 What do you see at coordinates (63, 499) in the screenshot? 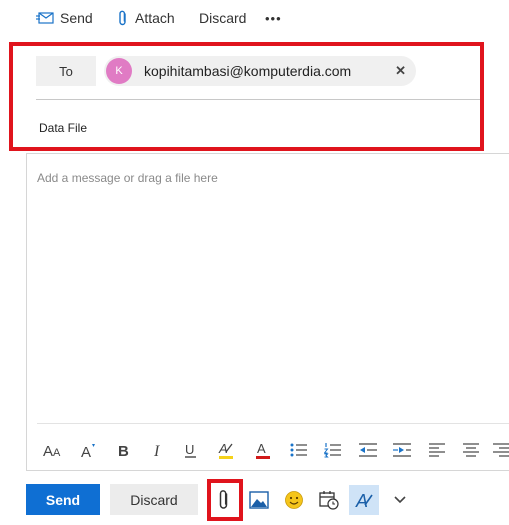
I see `send-button: Send` at bounding box center [63, 499].